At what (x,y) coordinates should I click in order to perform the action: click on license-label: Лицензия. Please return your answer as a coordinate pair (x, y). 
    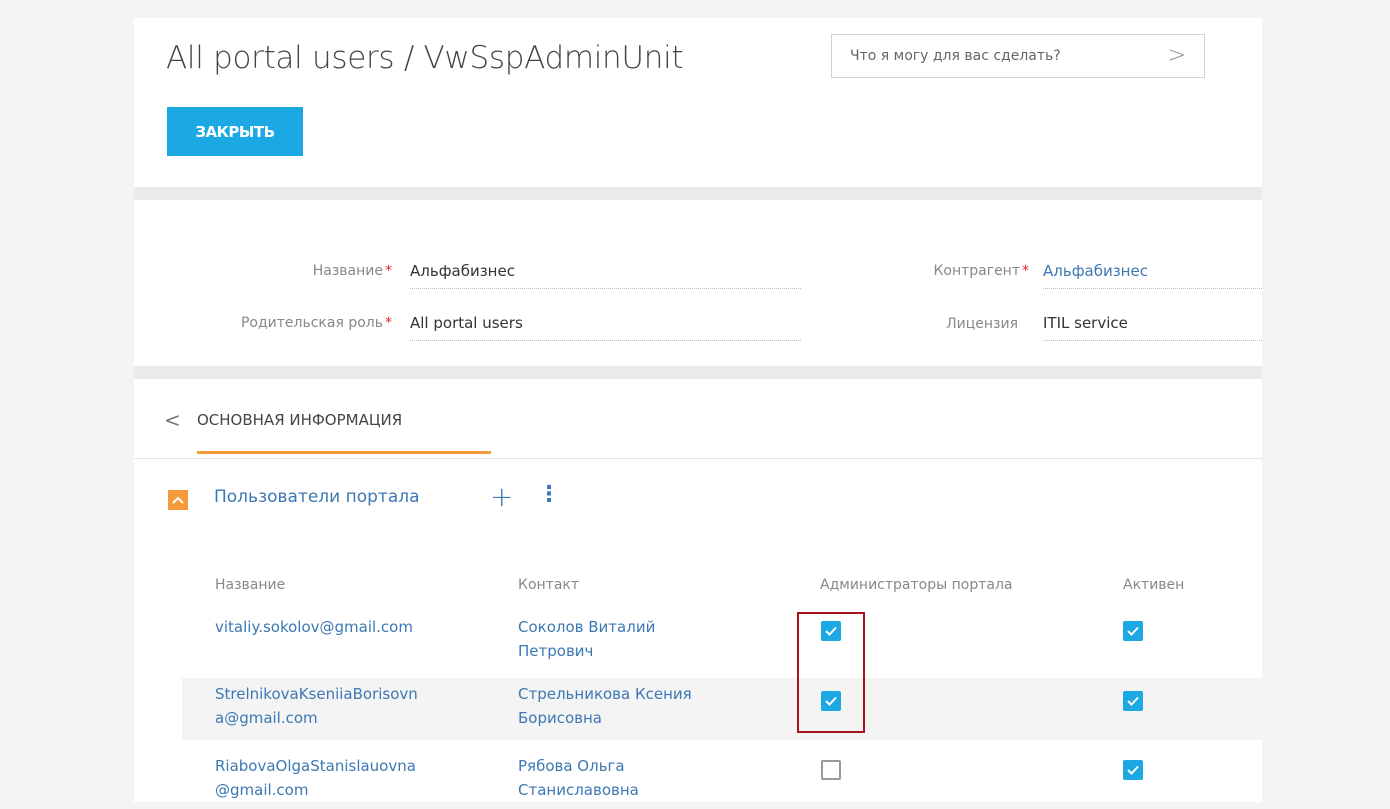
    Looking at the image, I should click on (982, 324).